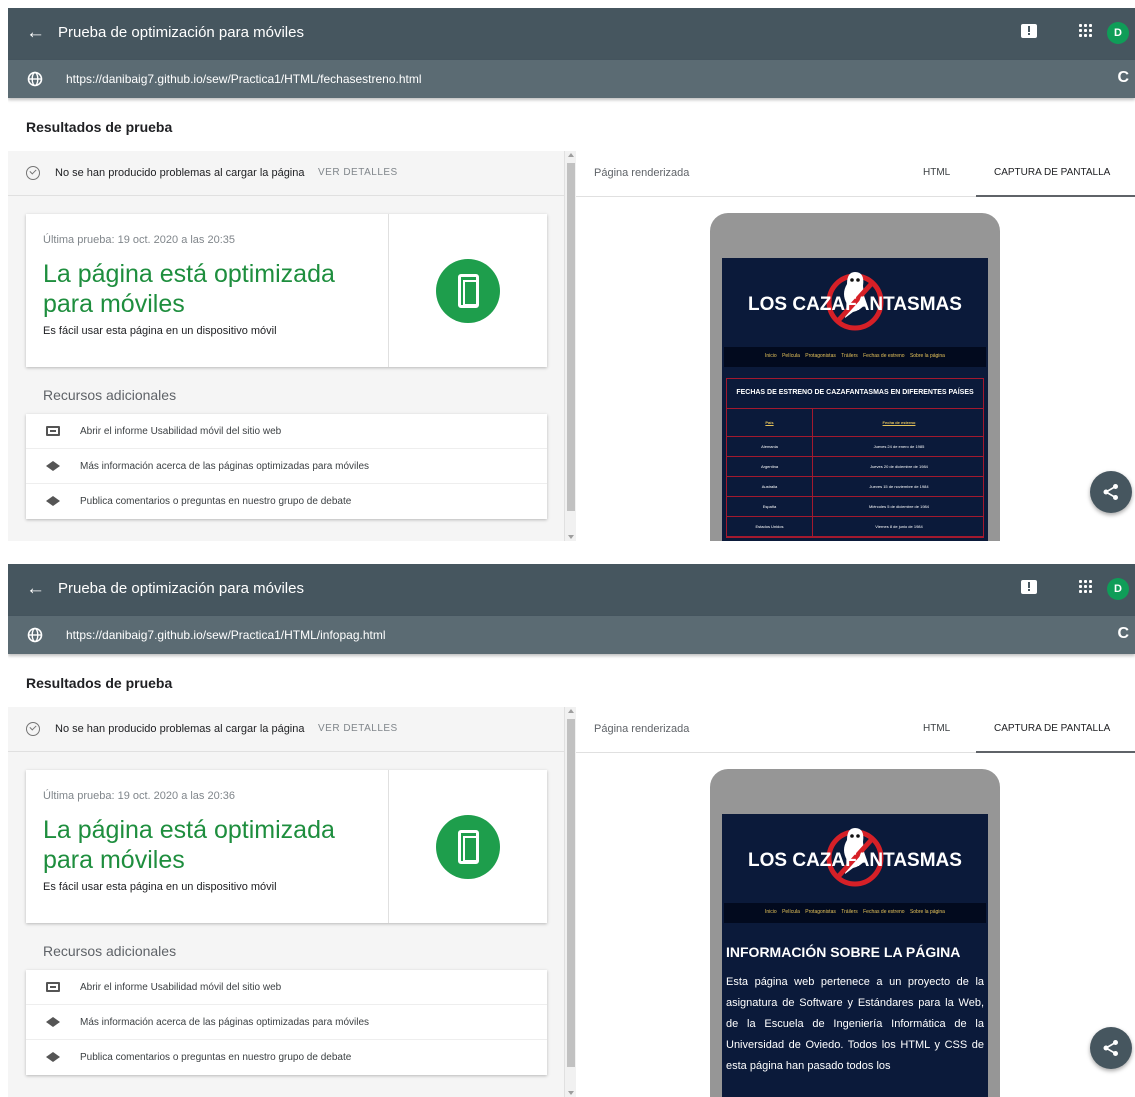  I want to click on table-cell: Viernes 8 de junio de 1984, so click(899, 526).